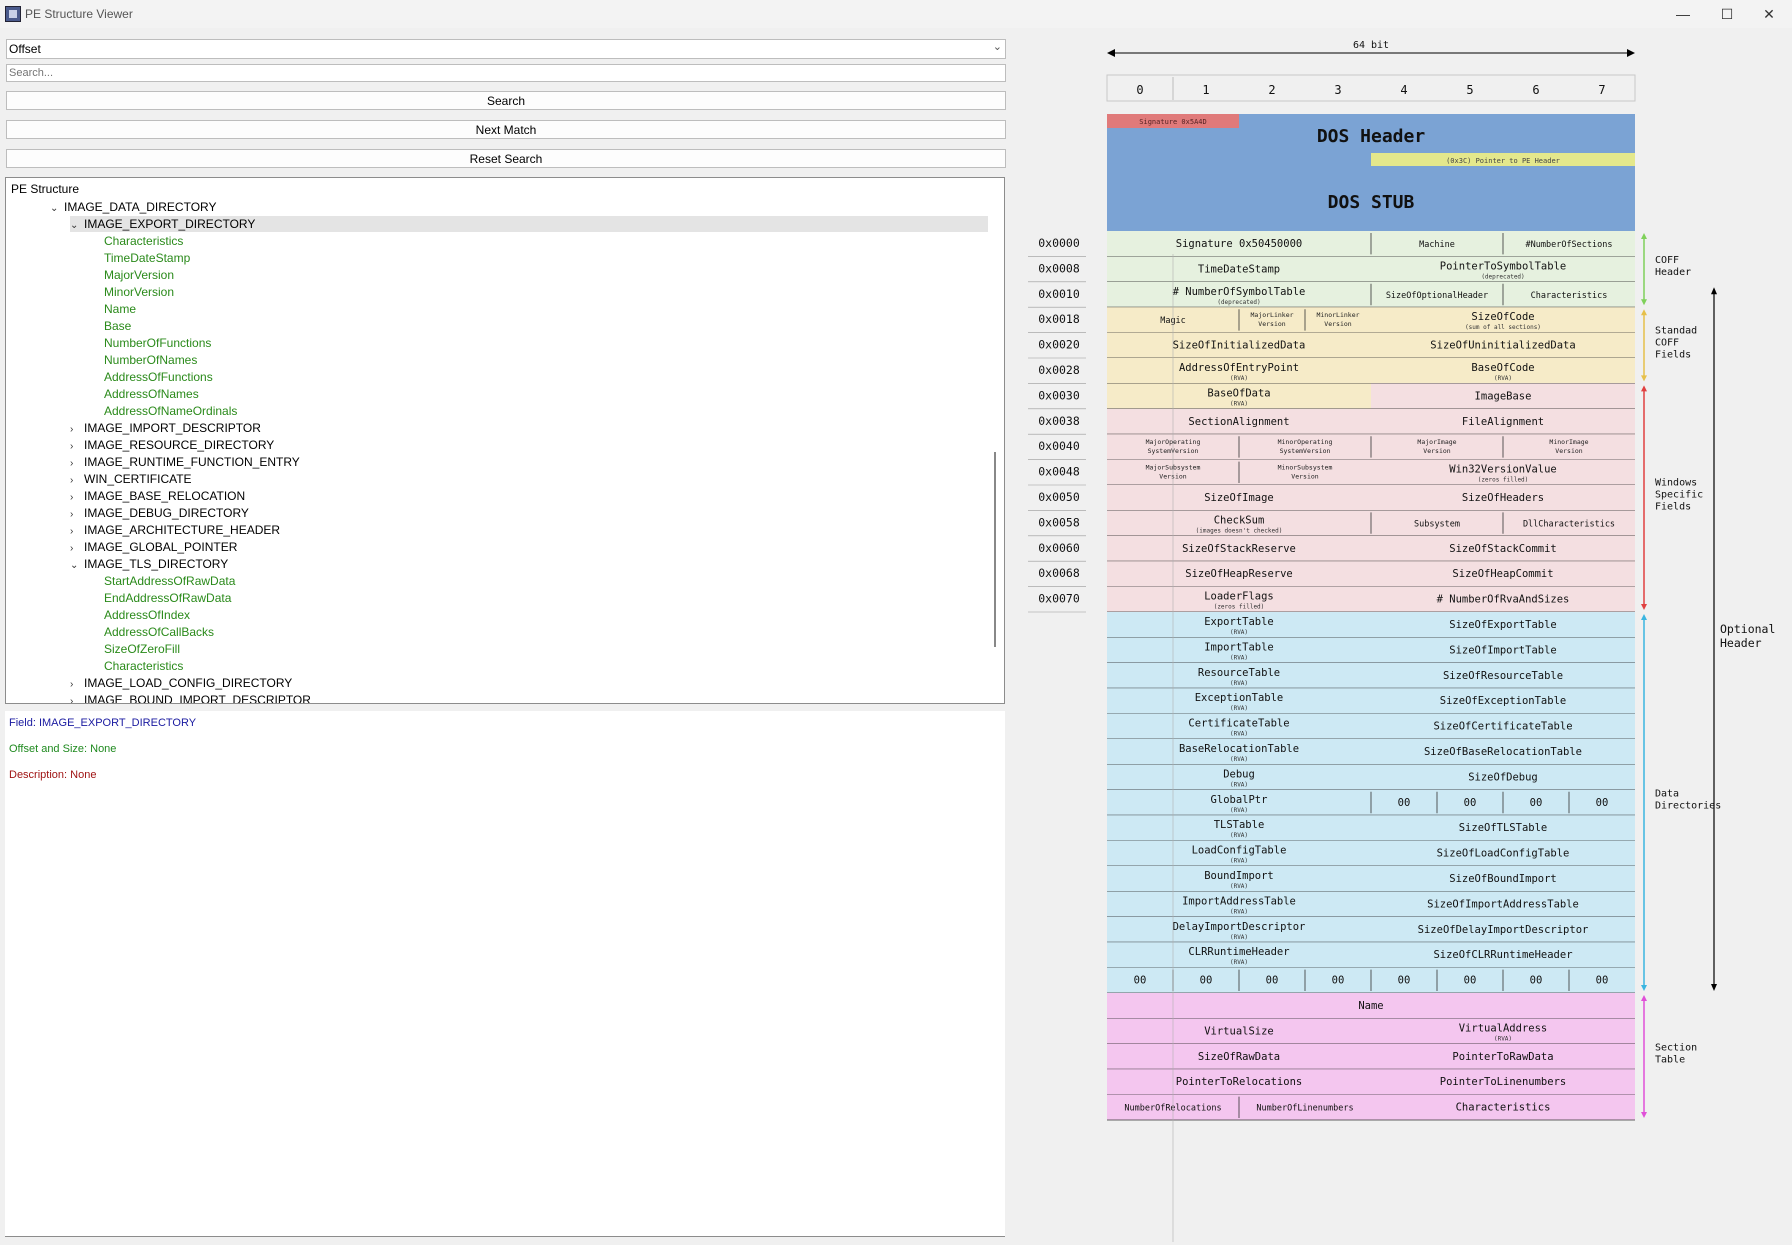 The height and width of the screenshot is (1245, 1792). What do you see at coordinates (190, 697) in the screenshot?
I see `tree-node-item: › IMAGE_BOUND_IMPORT_DESCRIPTOR` at bounding box center [190, 697].